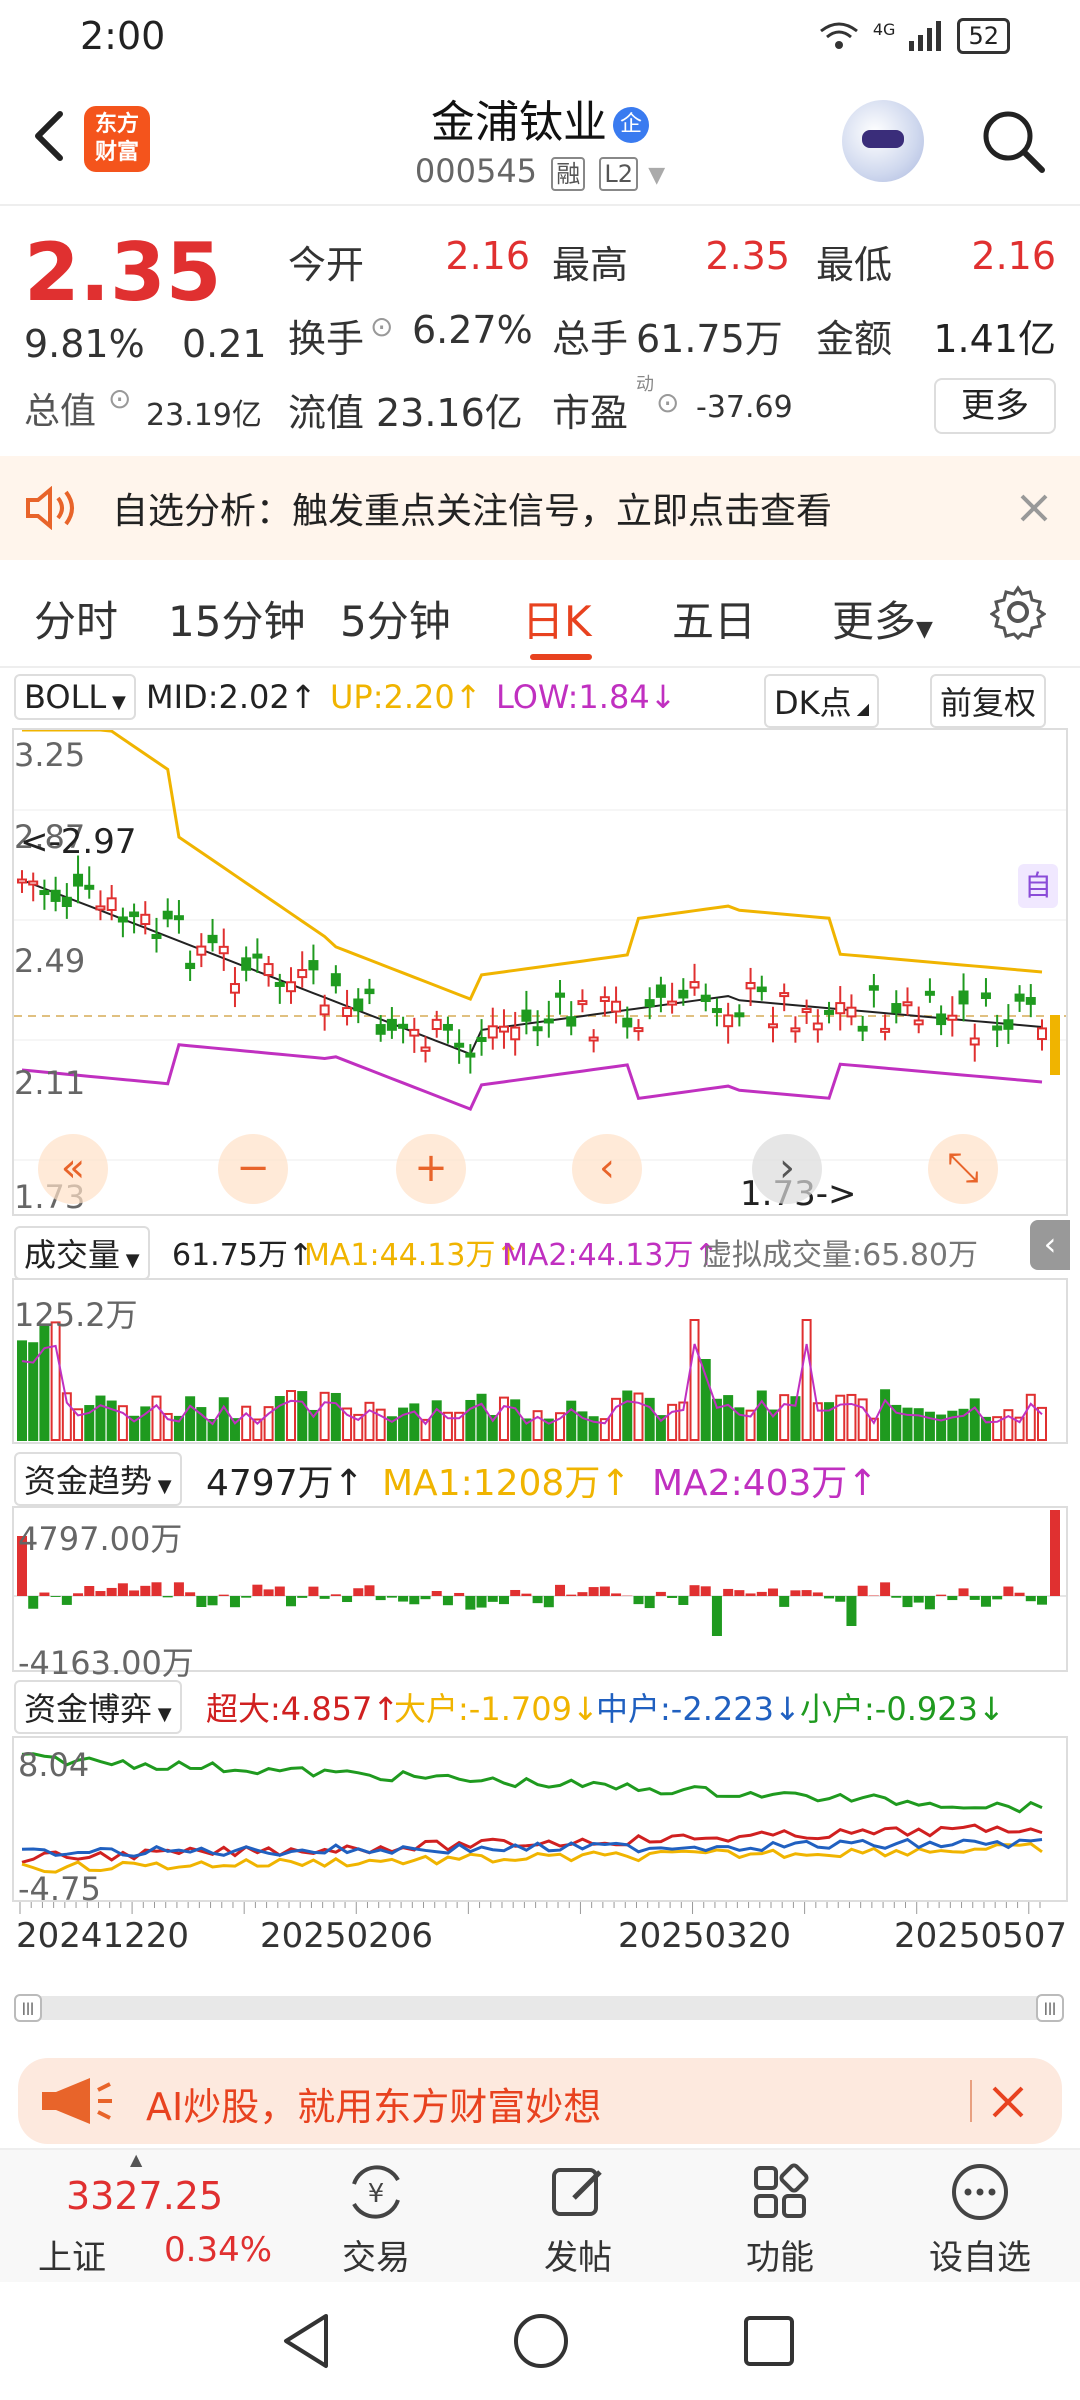 Image resolution: width=1080 pixels, height=2400 pixels. I want to click on chart-scrollbar: ||| |||, so click(539, 2008).